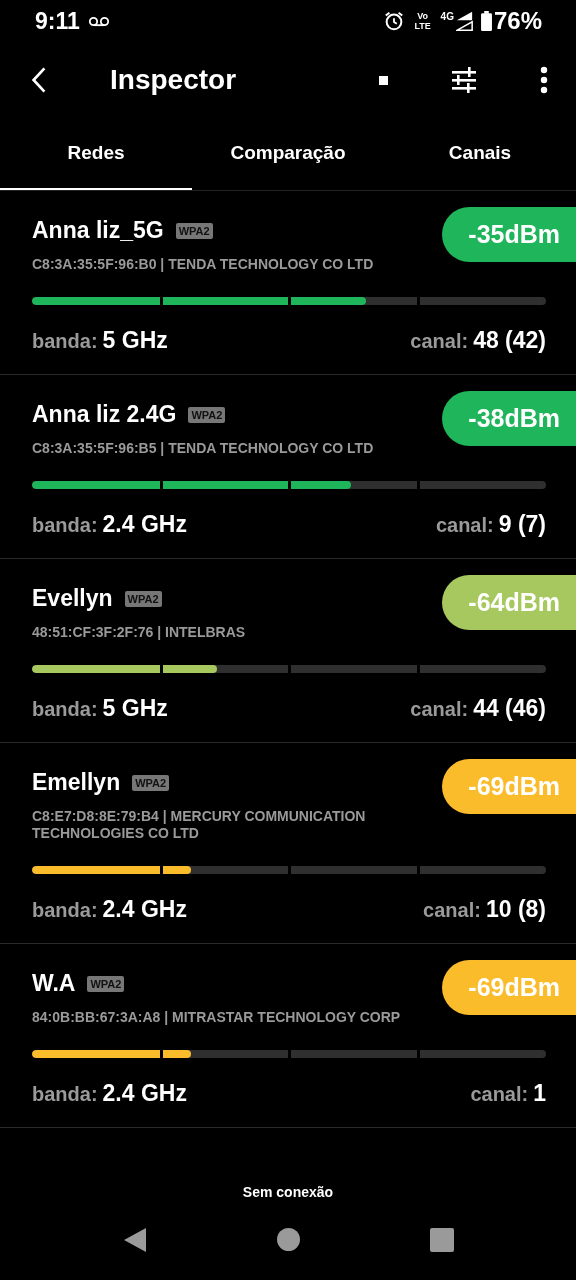 The height and width of the screenshot is (1280, 576). What do you see at coordinates (480, 154) in the screenshot?
I see `tab: Canais` at bounding box center [480, 154].